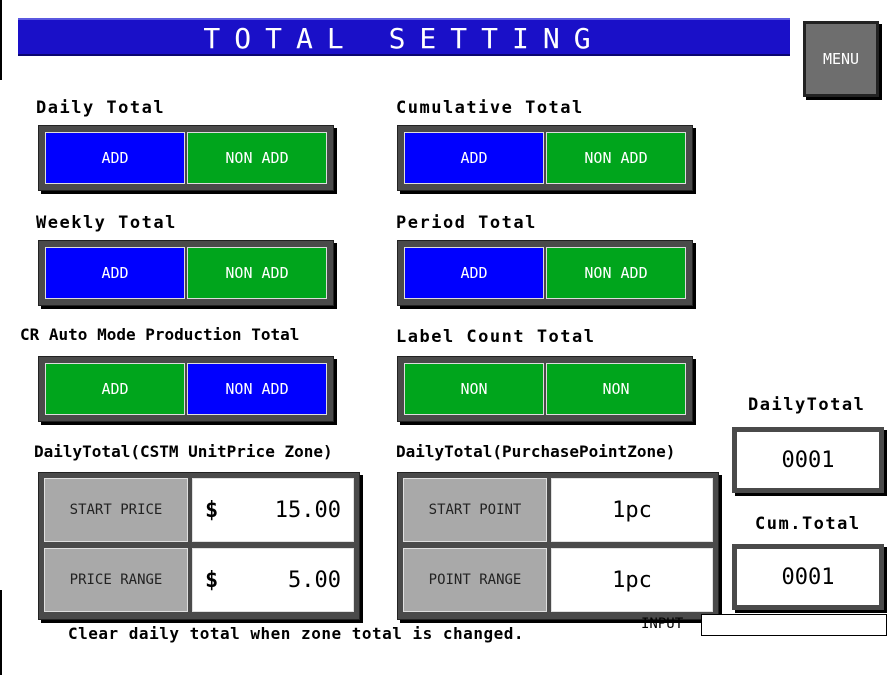 This screenshot has height=675, width=891. Describe the element at coordinates (545, 273) in the screenshot. I see `period-total-toggle: ADD NON ADD` at that location.